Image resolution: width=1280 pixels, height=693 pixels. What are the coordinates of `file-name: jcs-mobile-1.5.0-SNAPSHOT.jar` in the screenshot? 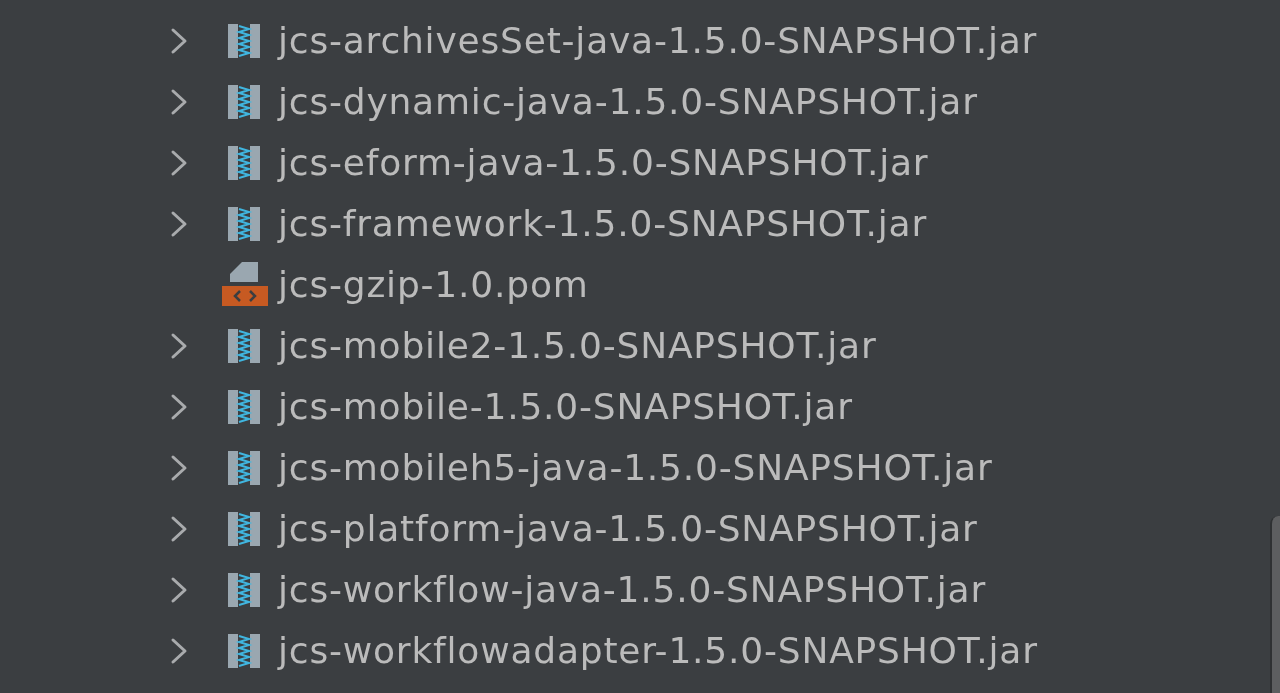 It's located at (565, 406).